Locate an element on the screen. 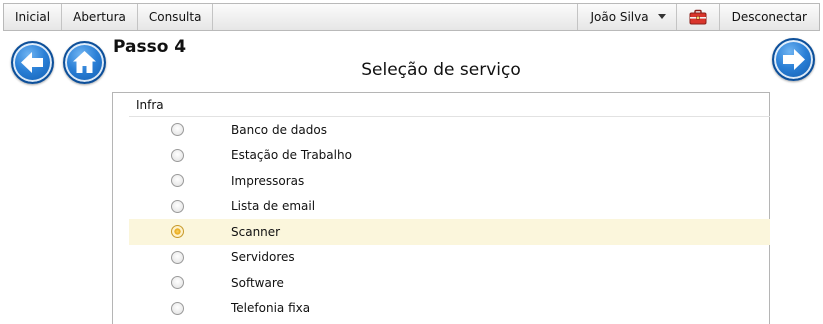 The image size is (823, 324). service-option-label: Scanner is located at coordinates (256, 231).